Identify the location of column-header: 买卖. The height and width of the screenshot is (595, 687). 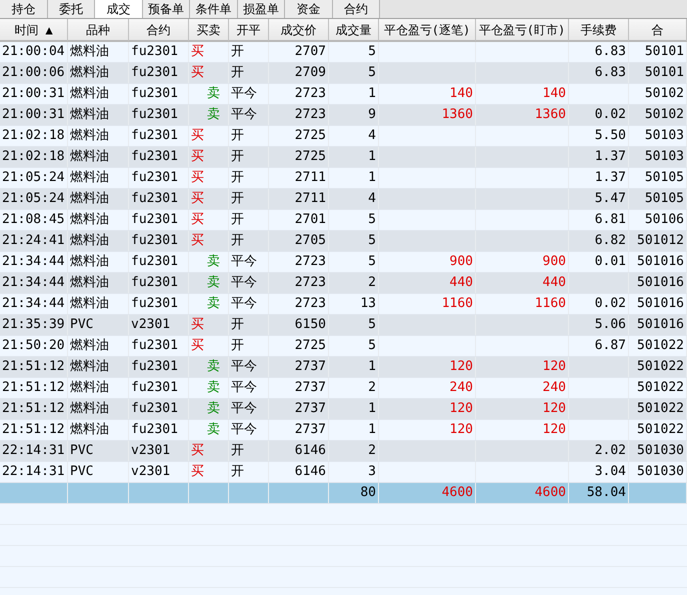
(209, 30).